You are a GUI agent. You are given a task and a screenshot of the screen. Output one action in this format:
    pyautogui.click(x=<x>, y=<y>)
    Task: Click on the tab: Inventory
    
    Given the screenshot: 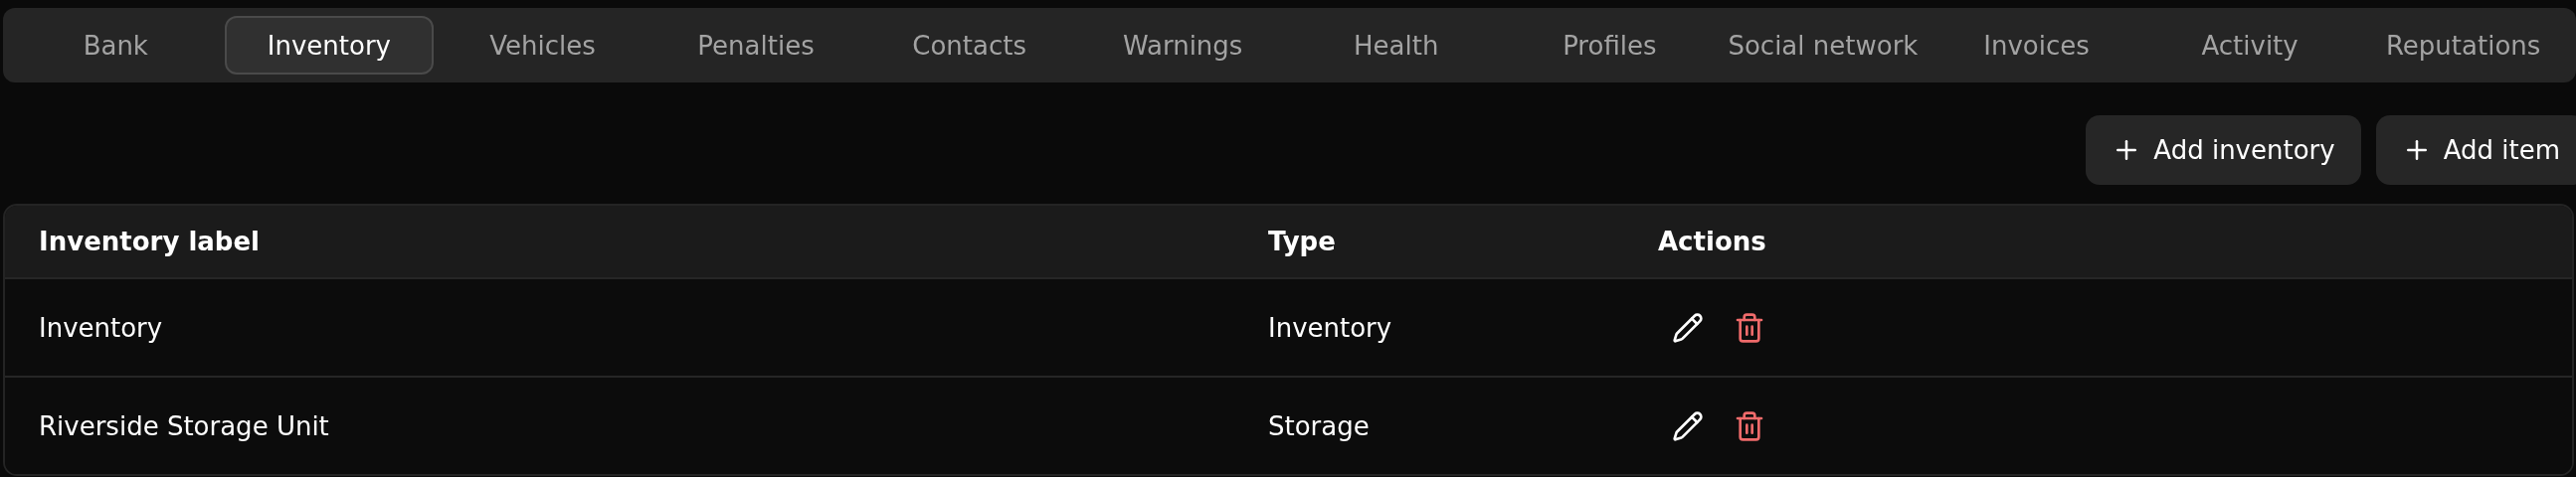 What is the action you would take?
    pyautogui.click(x=329, y=45)
    